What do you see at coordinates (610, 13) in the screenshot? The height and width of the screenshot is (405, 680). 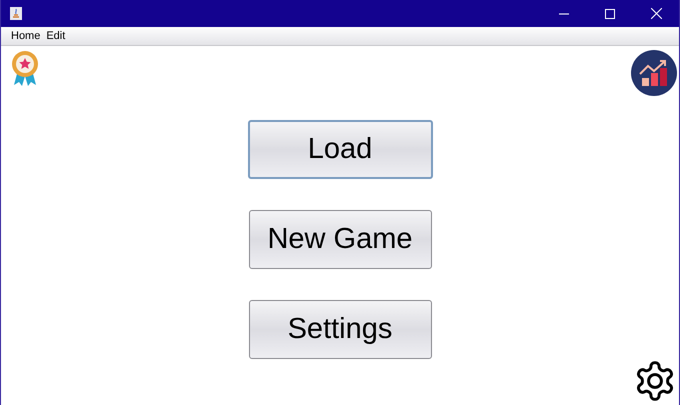 I see `maximize-icon` at bounding box center [610, 13].